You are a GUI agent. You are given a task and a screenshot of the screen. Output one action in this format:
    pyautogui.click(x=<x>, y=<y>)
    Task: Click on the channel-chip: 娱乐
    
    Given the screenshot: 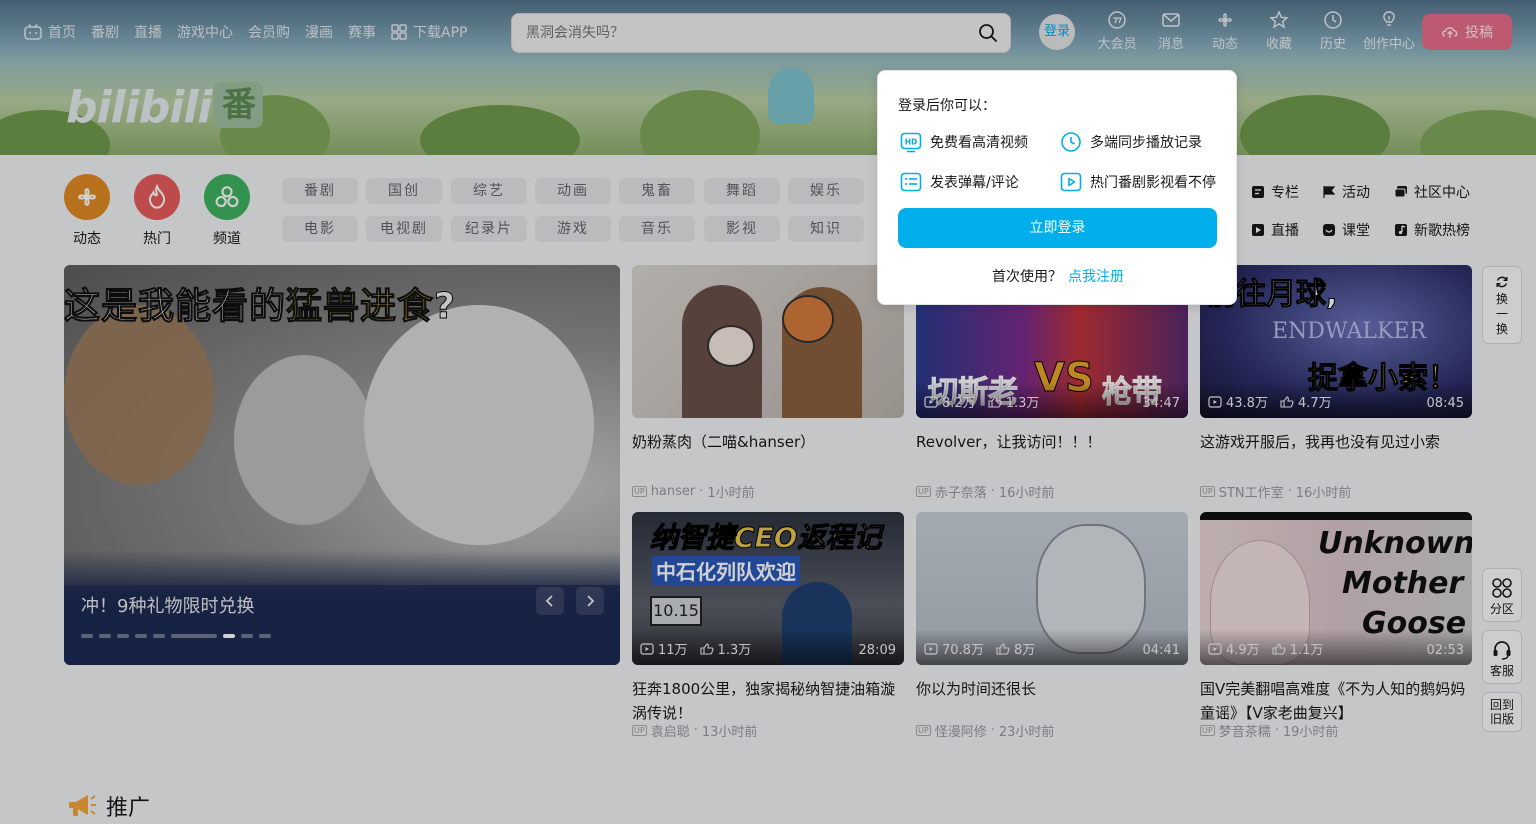 What is the action you would take?
    pyautogui.click(x=826, y=191)
    